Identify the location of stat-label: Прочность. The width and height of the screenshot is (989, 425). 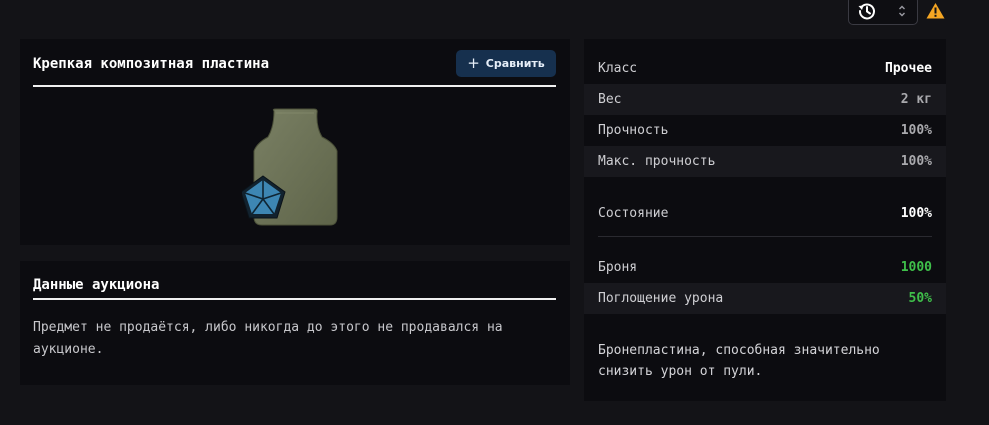
(633, 130).